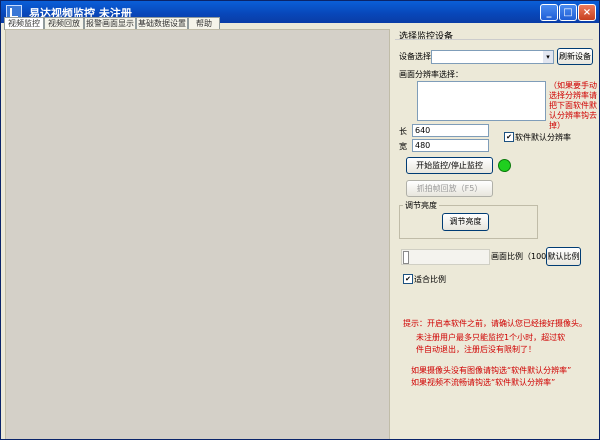 The height and width of the screenshot is (440, 600). What do you see at coordinates (494, 39) in the screenshot?
I see `group-divider` at bounding box center [494, 39].